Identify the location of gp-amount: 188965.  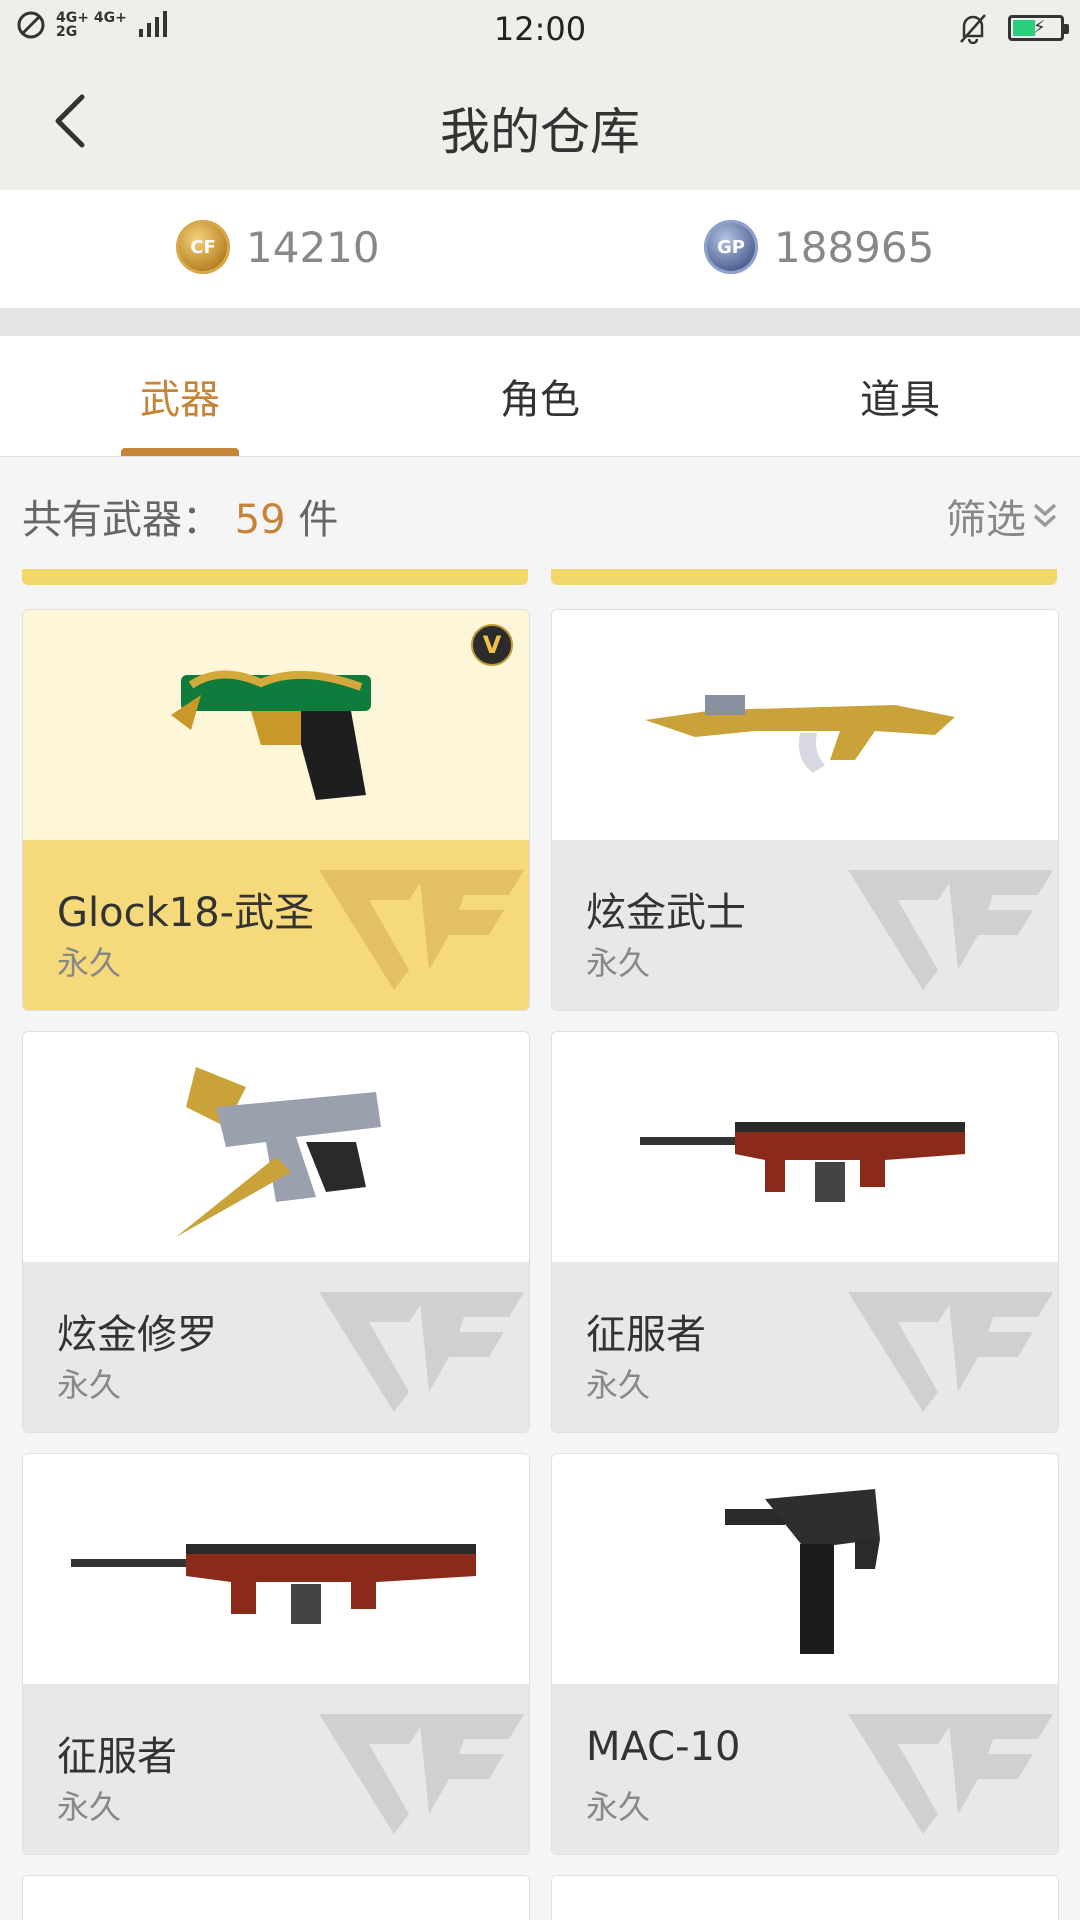
(854, 247).